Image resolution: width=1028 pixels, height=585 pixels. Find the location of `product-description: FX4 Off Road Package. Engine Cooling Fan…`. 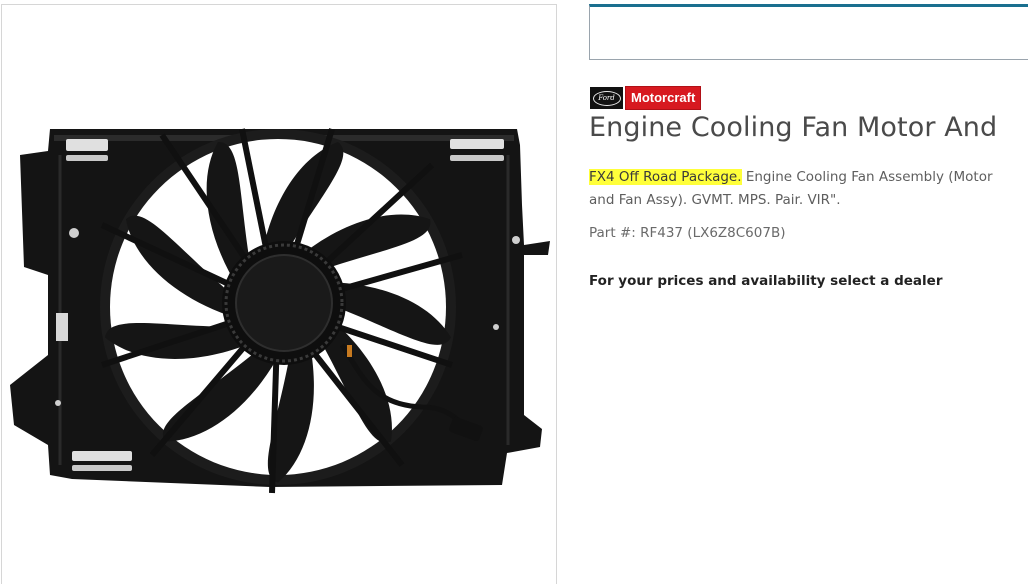

product-description: FX4 Off Road Package. Engine Cooling Fan… is located at coordinates (804, 189).